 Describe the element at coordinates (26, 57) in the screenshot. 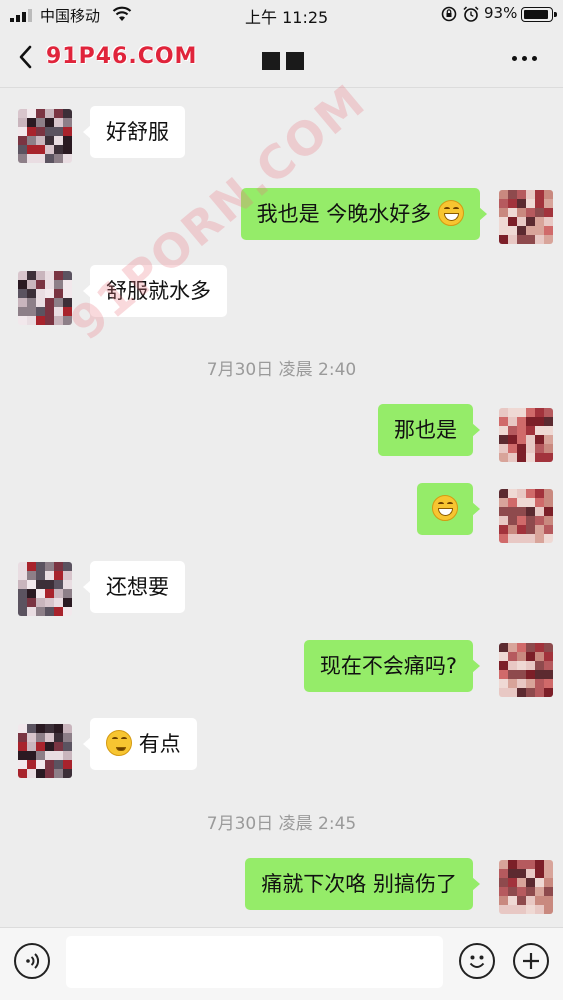

I see `chevron-left-icon` at that location.